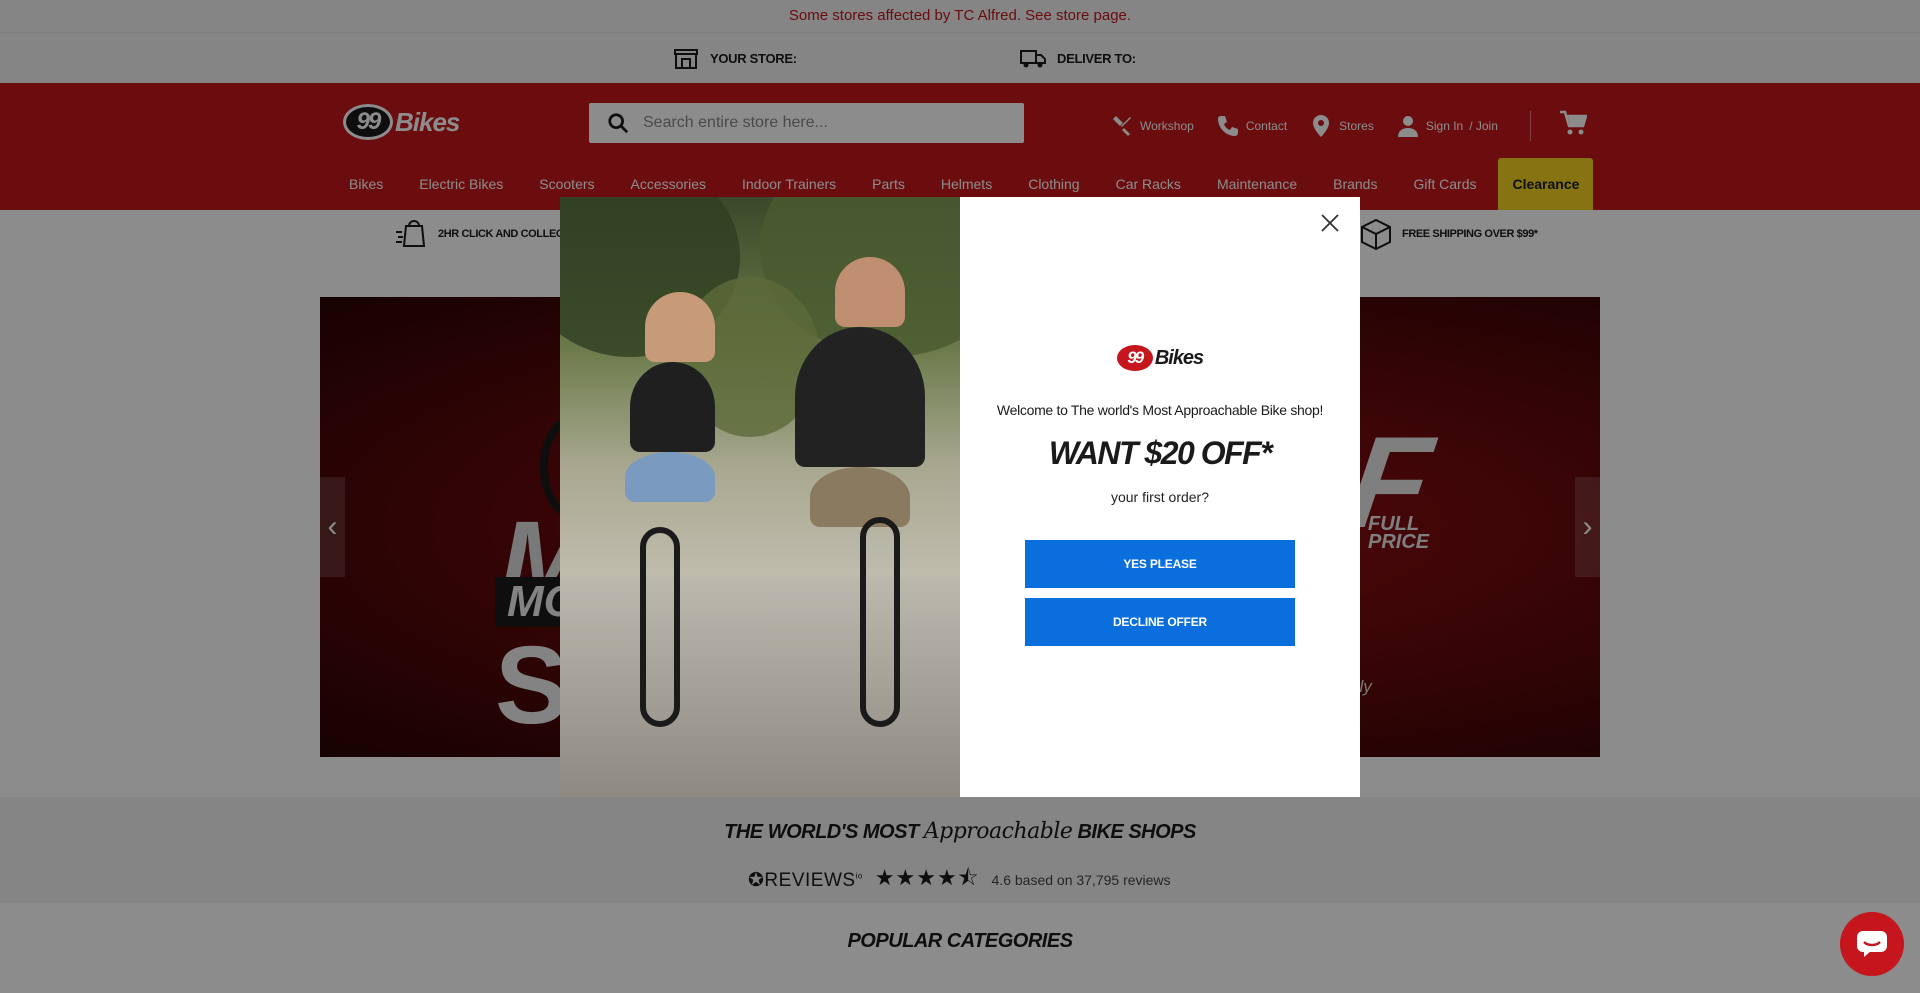  Describe the element at coordinates (1179, 357) in the screenshot. I see `modal-logo-word: Bikes` at that location.